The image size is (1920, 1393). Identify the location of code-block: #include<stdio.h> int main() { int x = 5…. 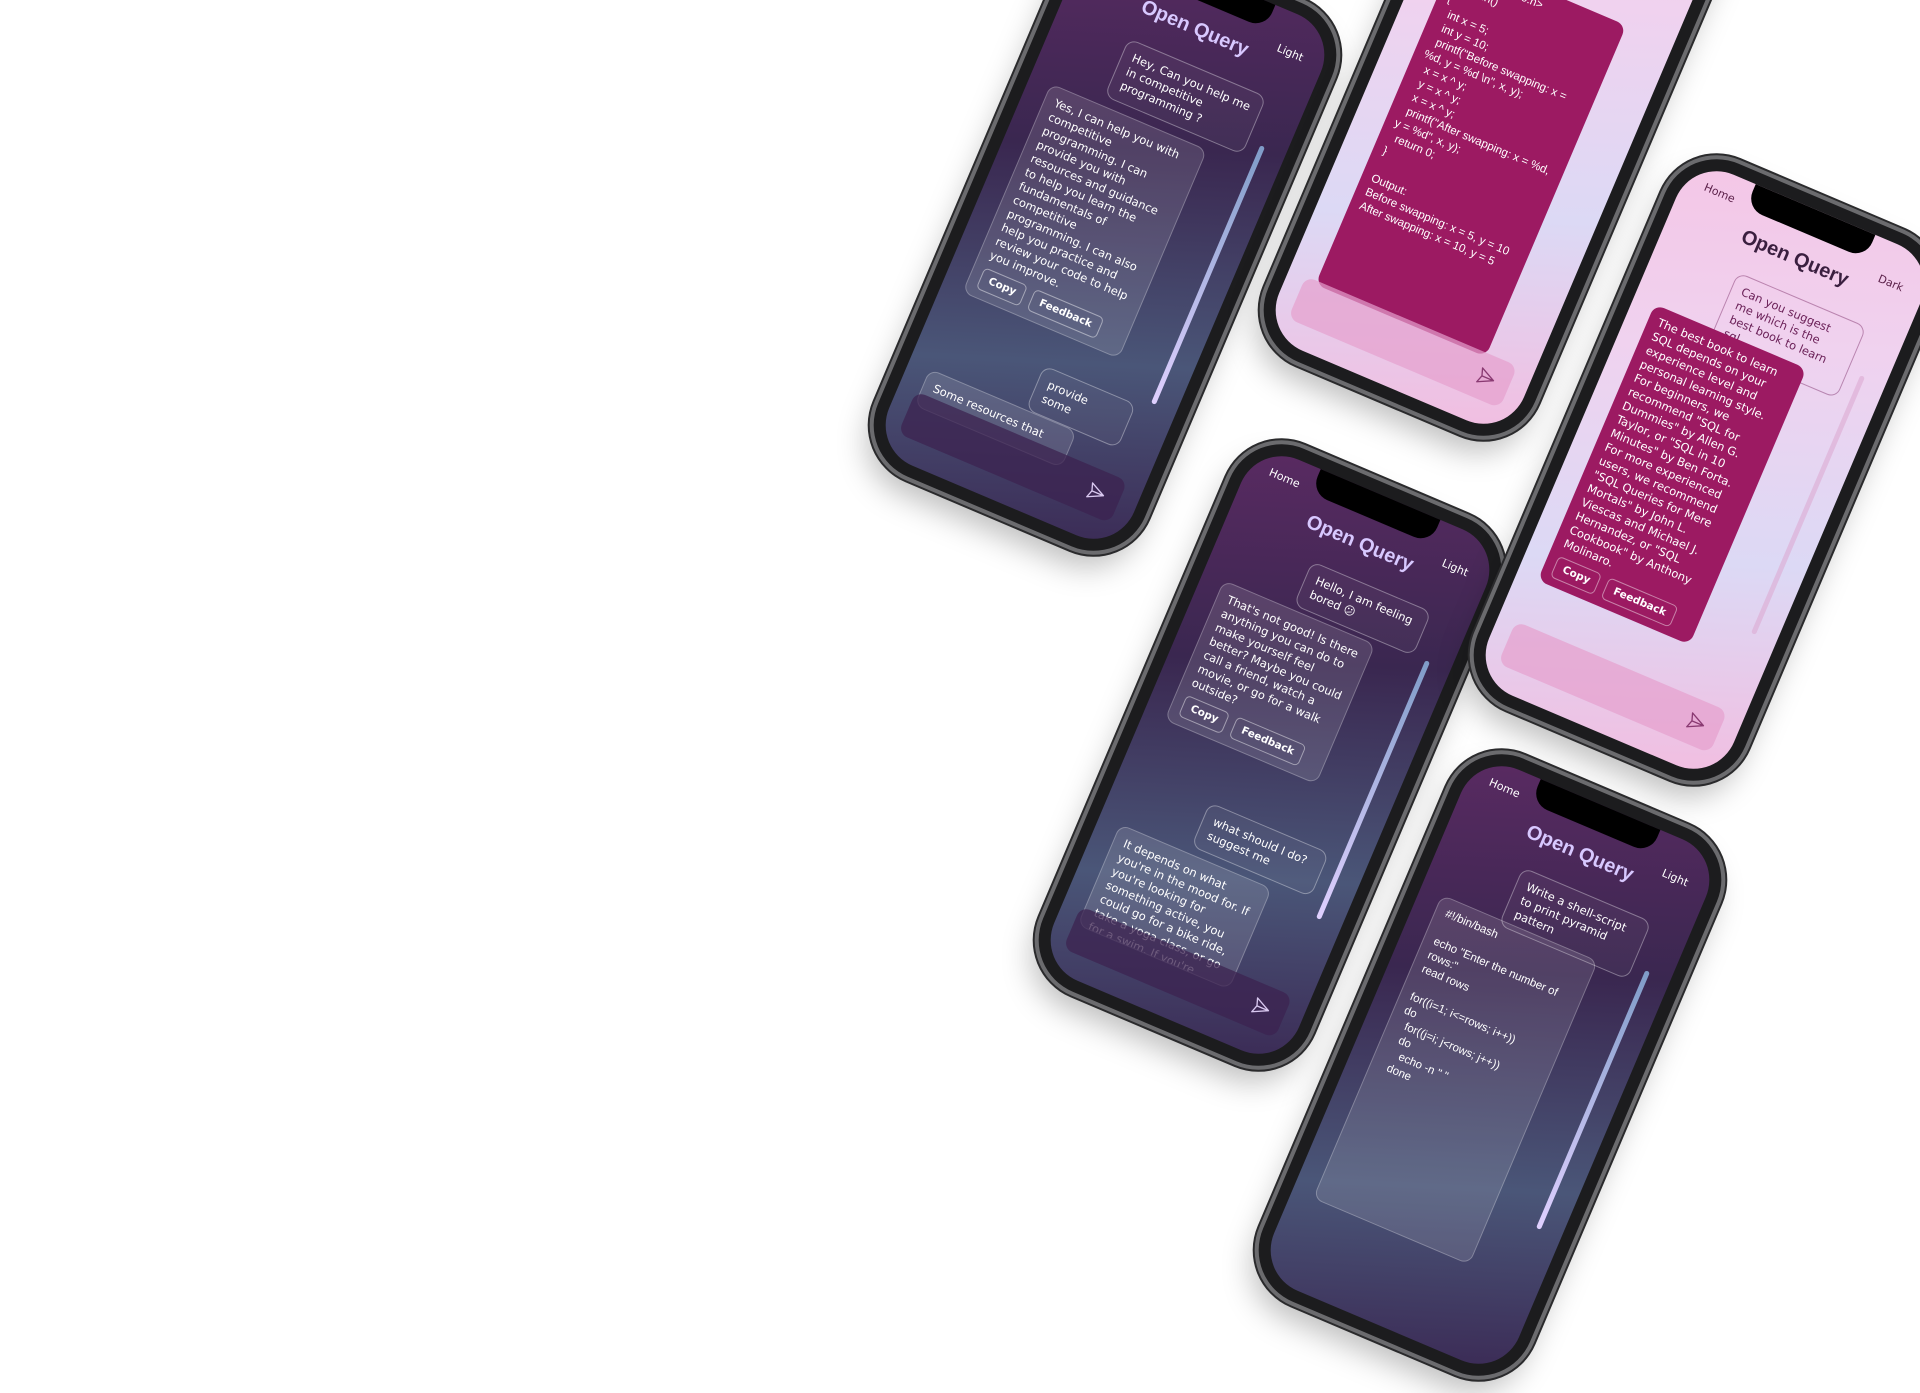
(1463, 134).